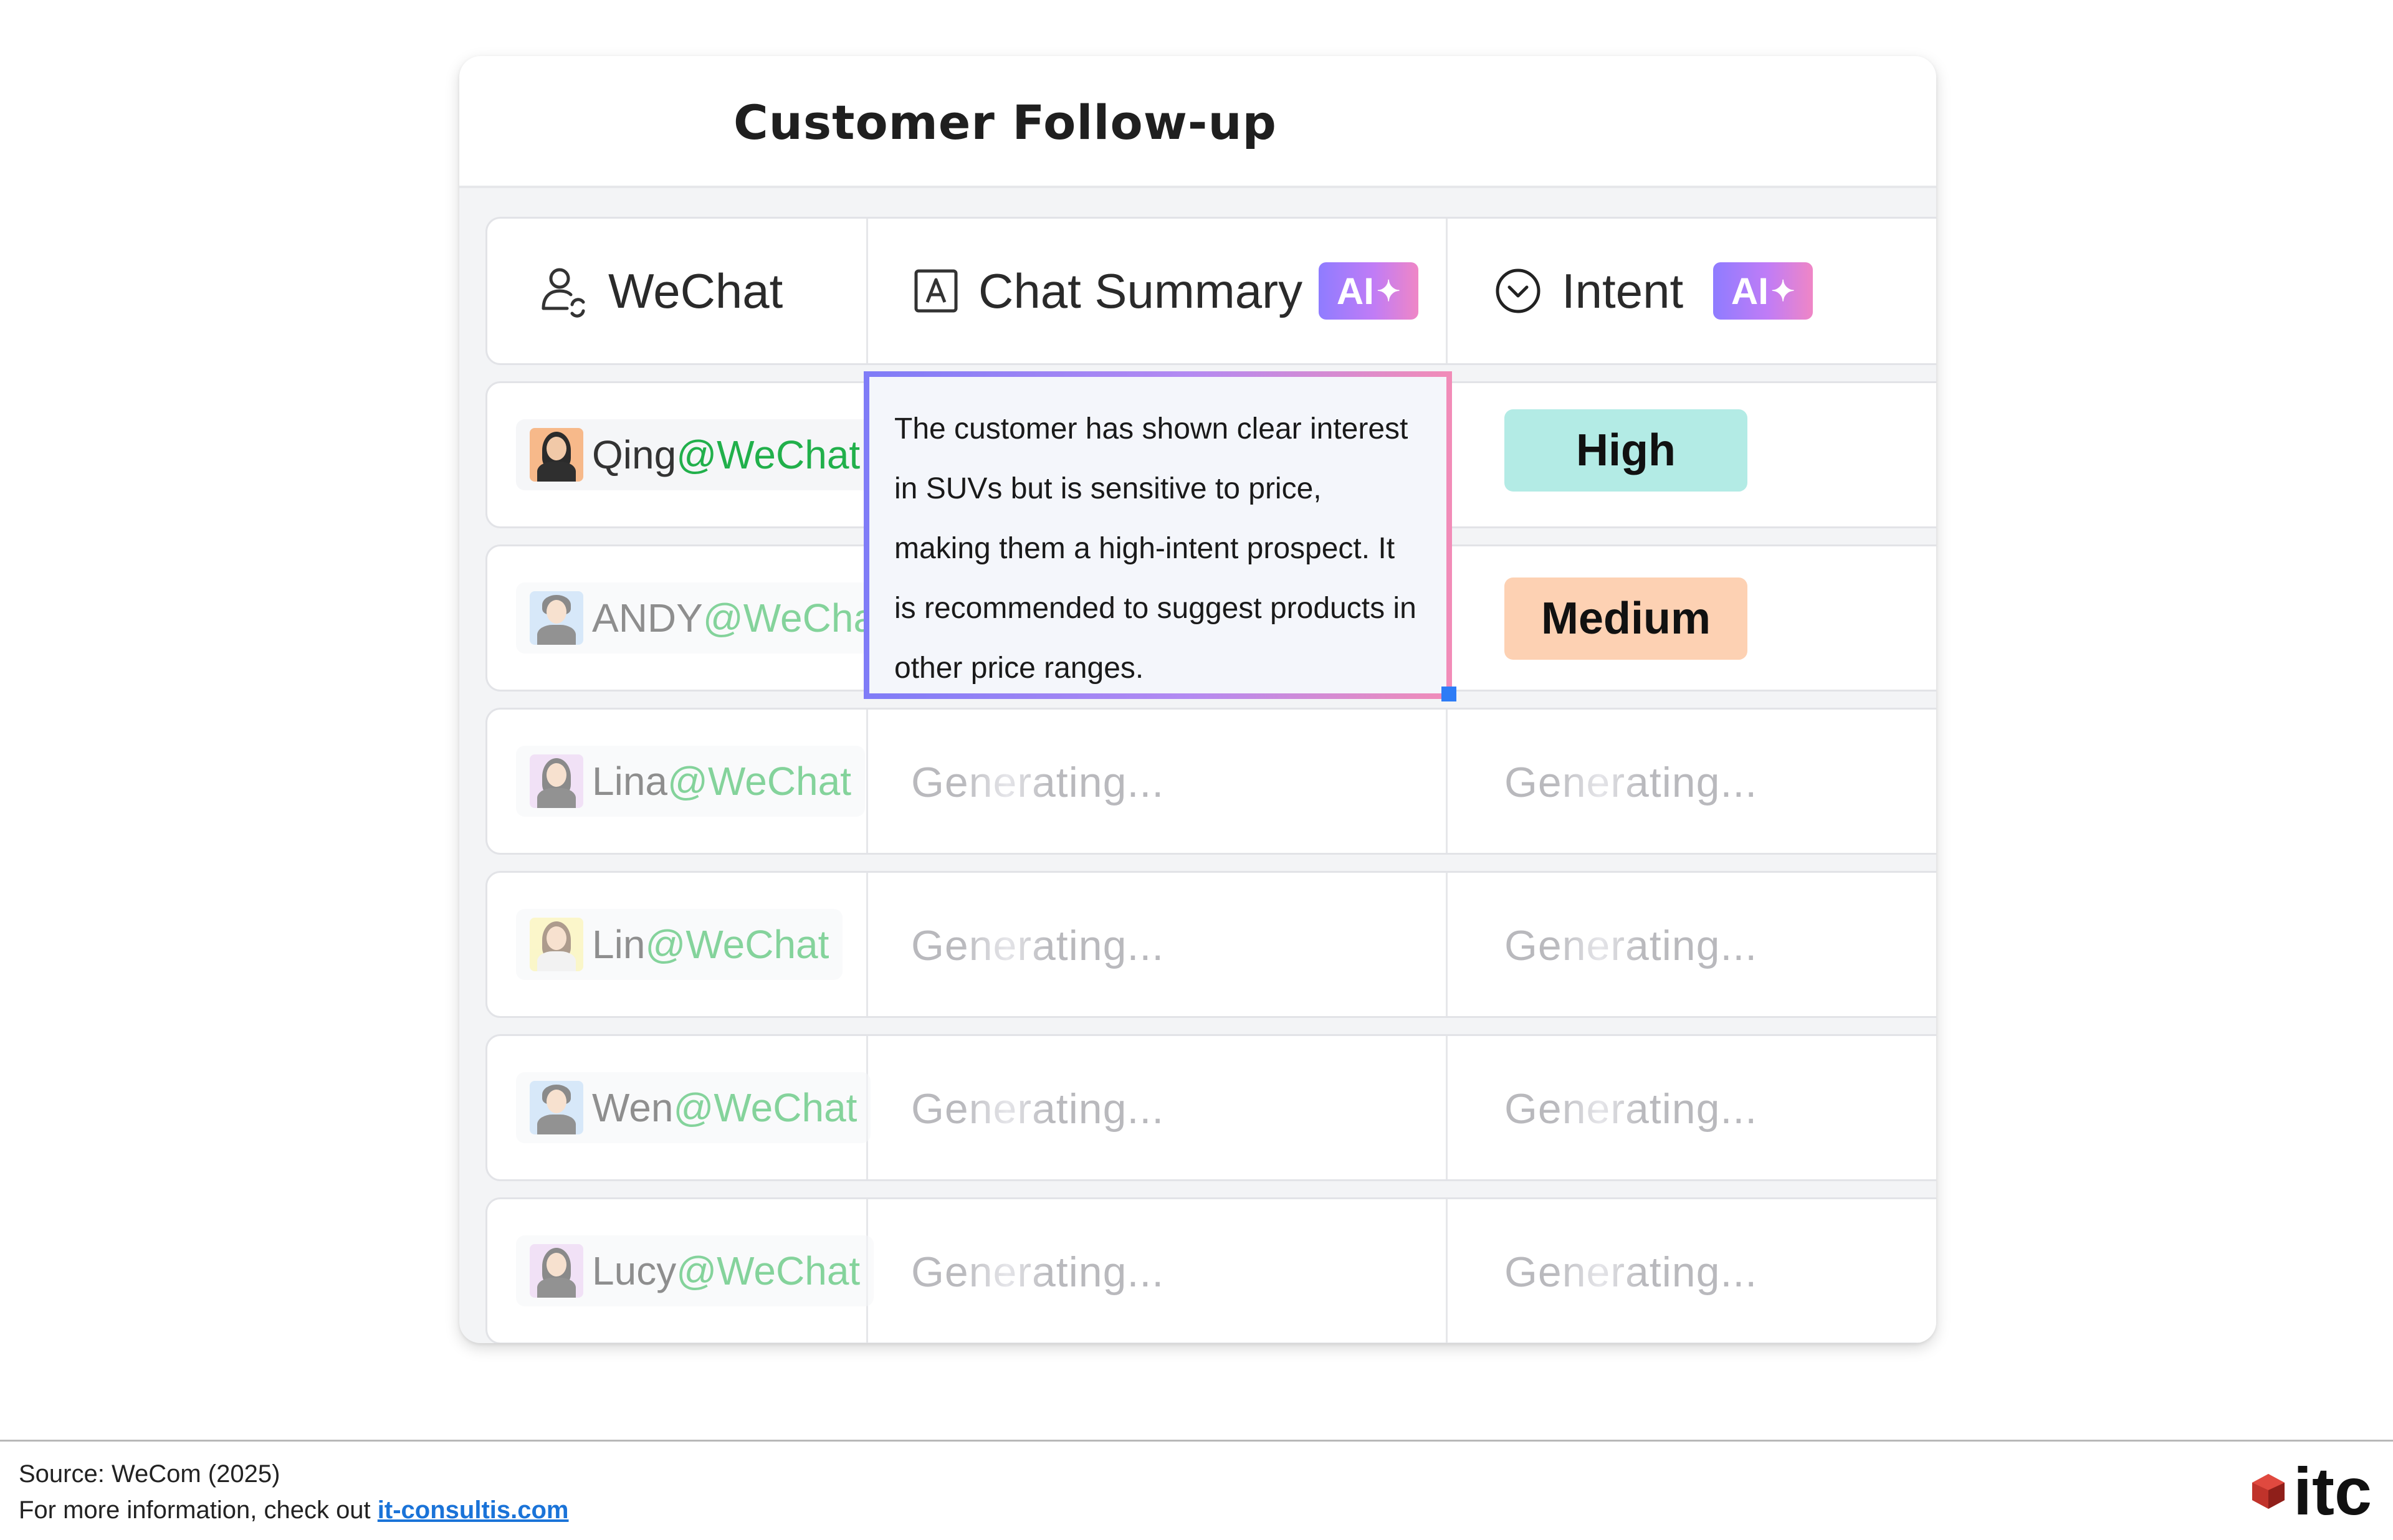 The width and height of the screenshot is (2393, 1540). I want to click on card-header: Customer Follow-up, so click(1197, 122).